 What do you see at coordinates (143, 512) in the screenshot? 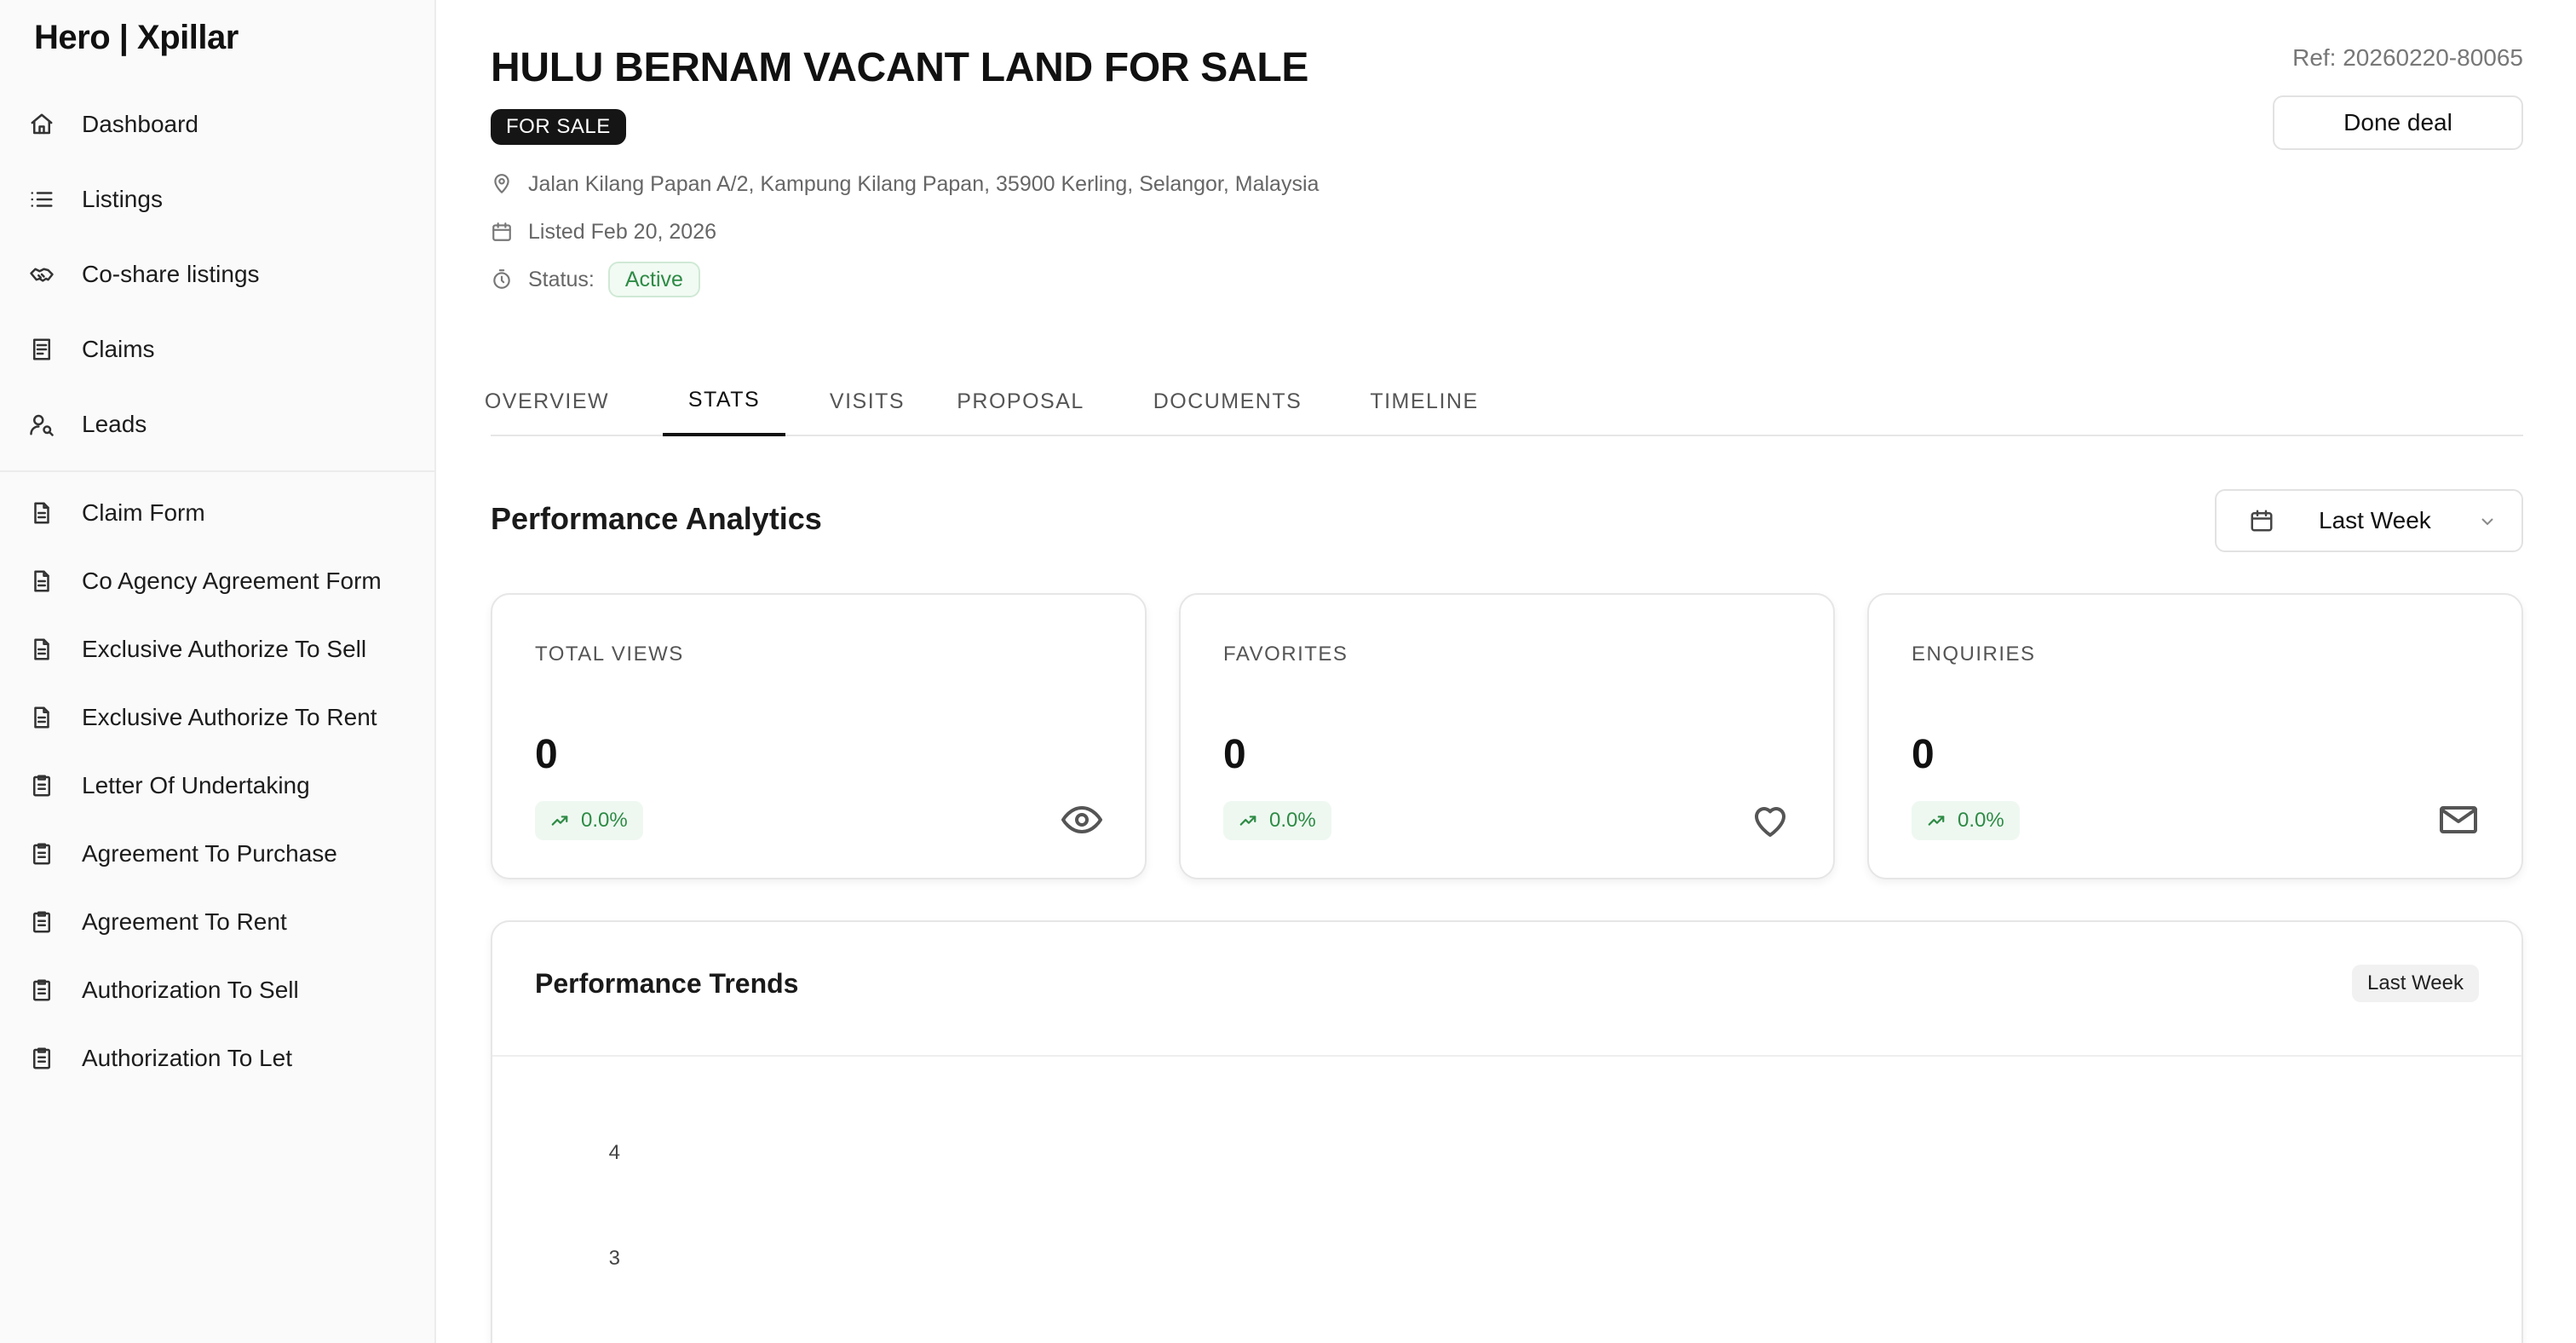
I see `sidebar-item-label: Claim Form` at bounding box center [143, 512].